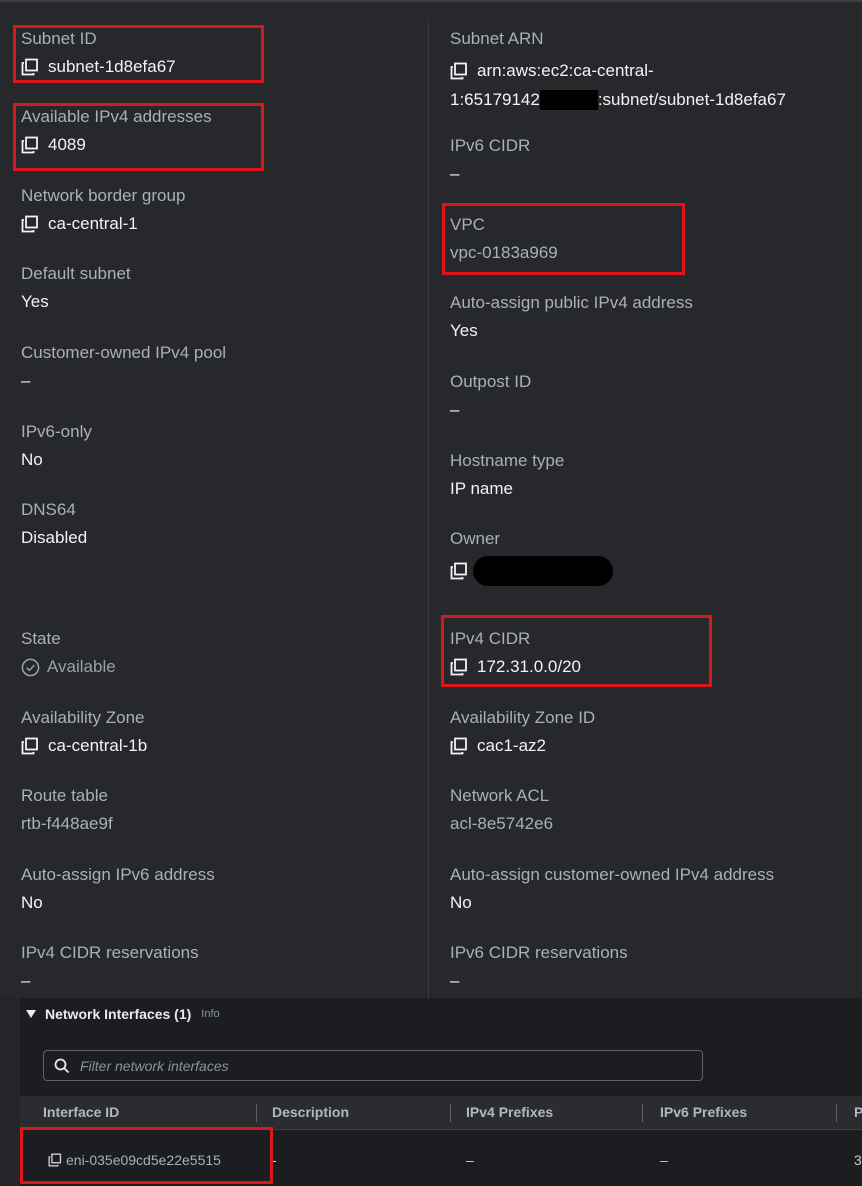 This screenshot has height=1186, width=862. Describe the element at coordinates (482, 488) in the screenshot. I see `hostname-type-value: IP name` at that location.